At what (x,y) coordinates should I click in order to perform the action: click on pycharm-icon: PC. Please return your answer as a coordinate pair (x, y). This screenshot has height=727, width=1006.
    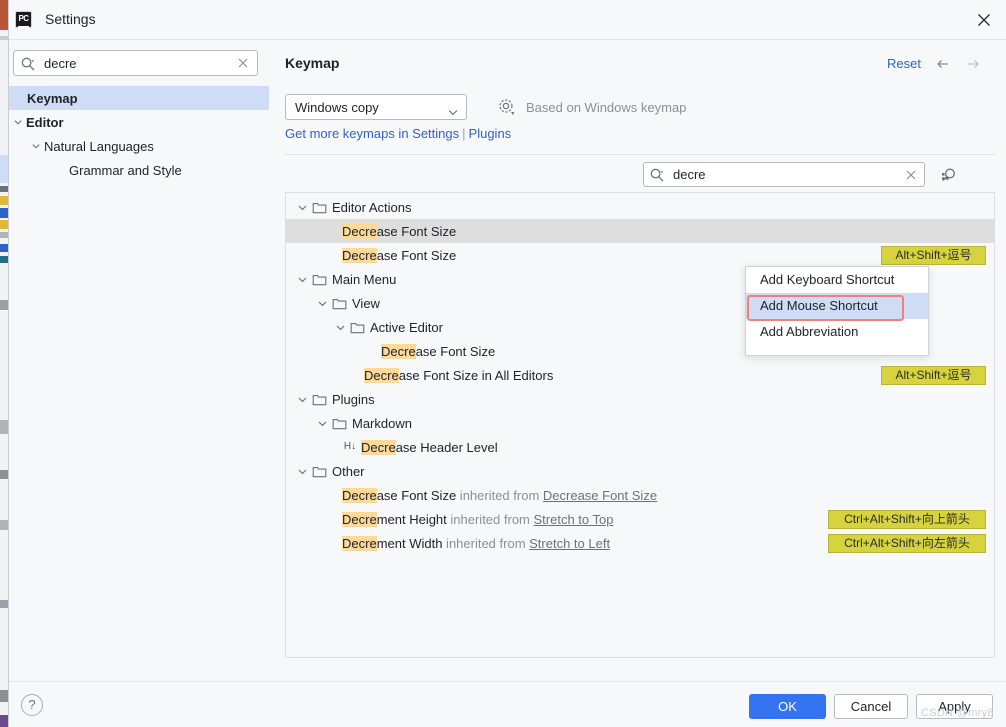
    Looking at the image, I should click on (23, 19).